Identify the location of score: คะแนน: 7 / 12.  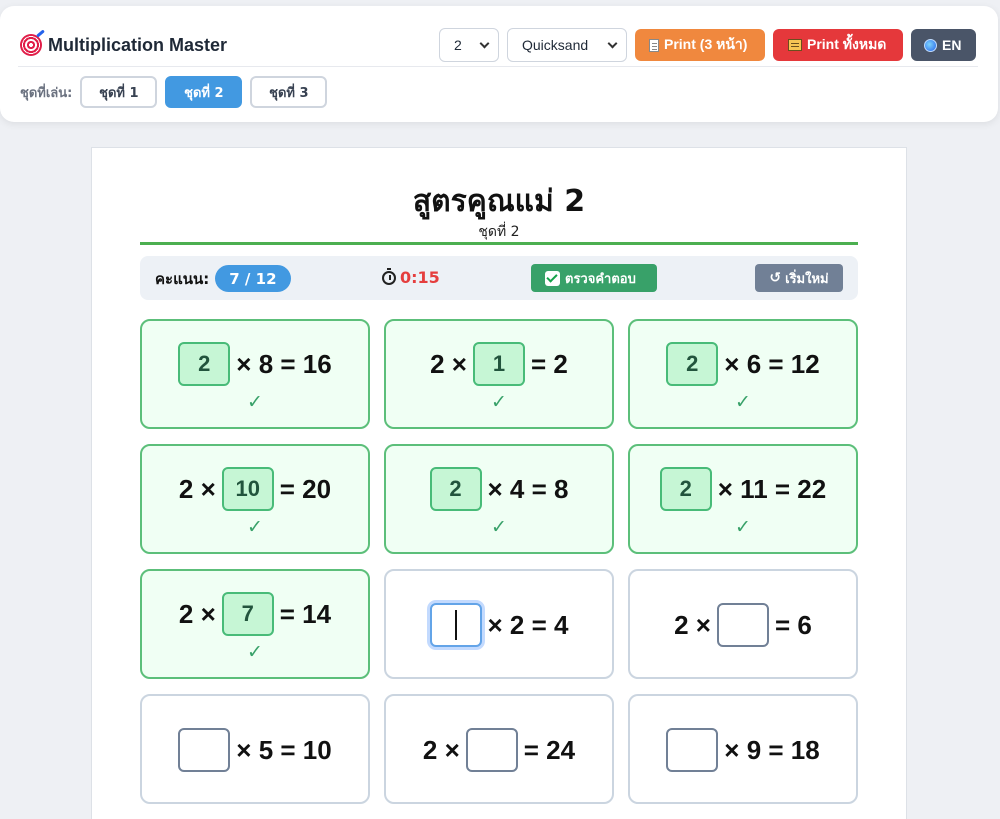
(223, 278).